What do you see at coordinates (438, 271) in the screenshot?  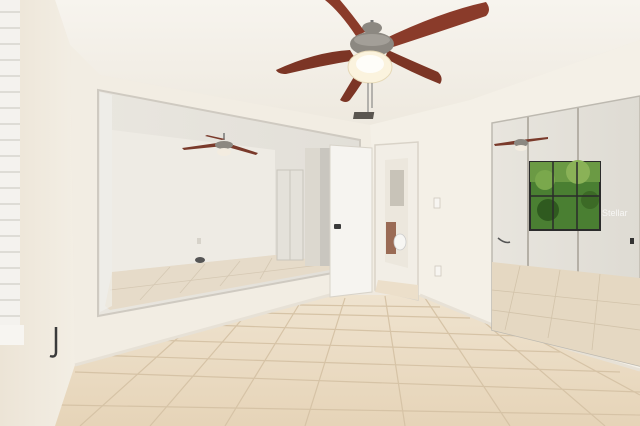 I see `wall-outlet` at bounding box center [438, 271].